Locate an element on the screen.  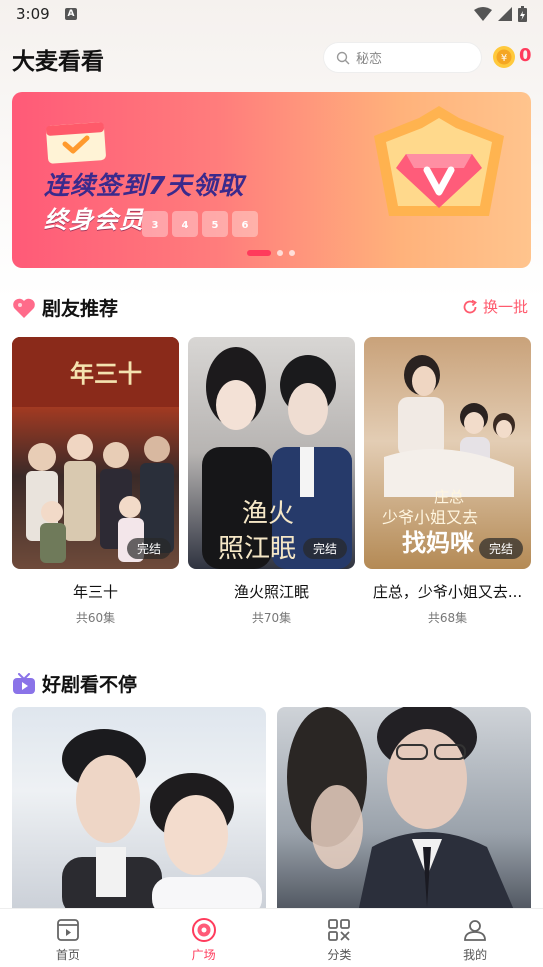
poster-title-text: 少爷小姐又去 is located at coordinates (430, 517).